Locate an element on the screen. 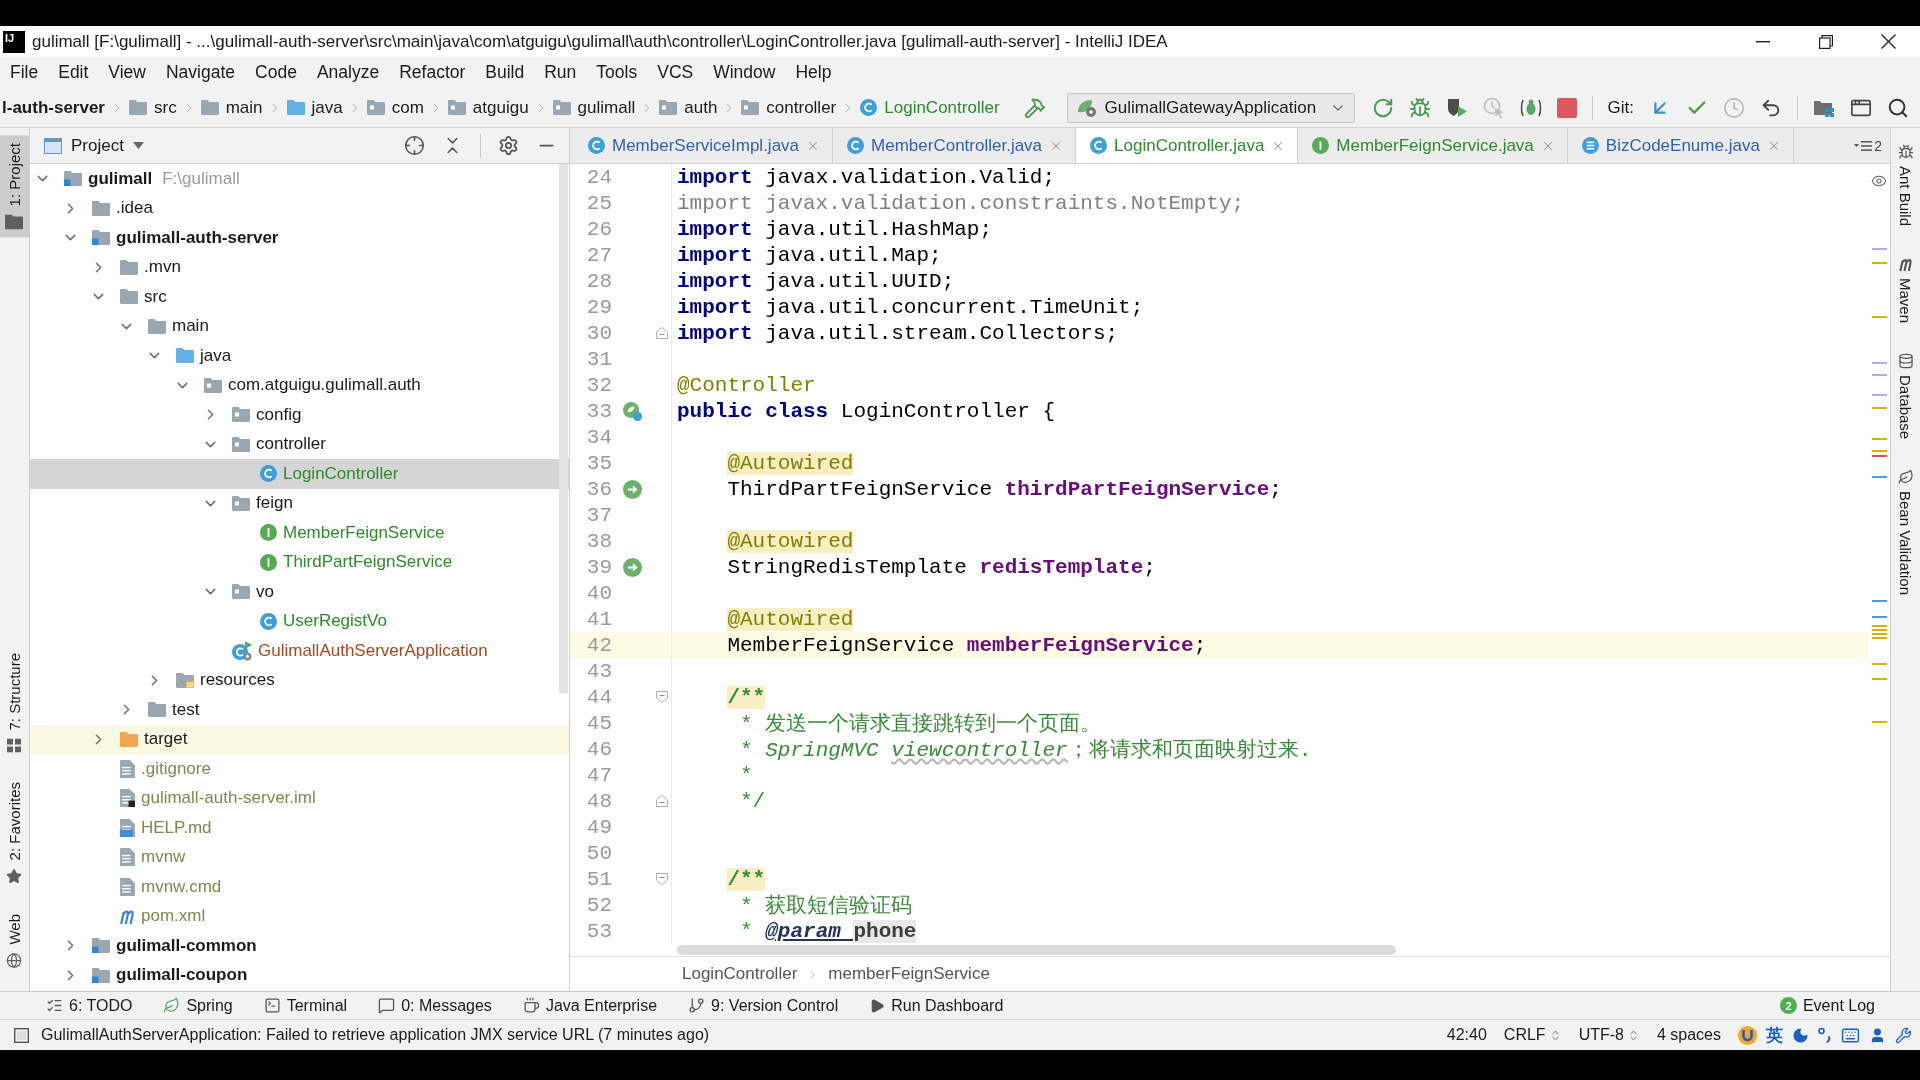 This screenshot has width=1920, height=1080. caret-position: 42:40 is located at coordinates (1466, 1035).